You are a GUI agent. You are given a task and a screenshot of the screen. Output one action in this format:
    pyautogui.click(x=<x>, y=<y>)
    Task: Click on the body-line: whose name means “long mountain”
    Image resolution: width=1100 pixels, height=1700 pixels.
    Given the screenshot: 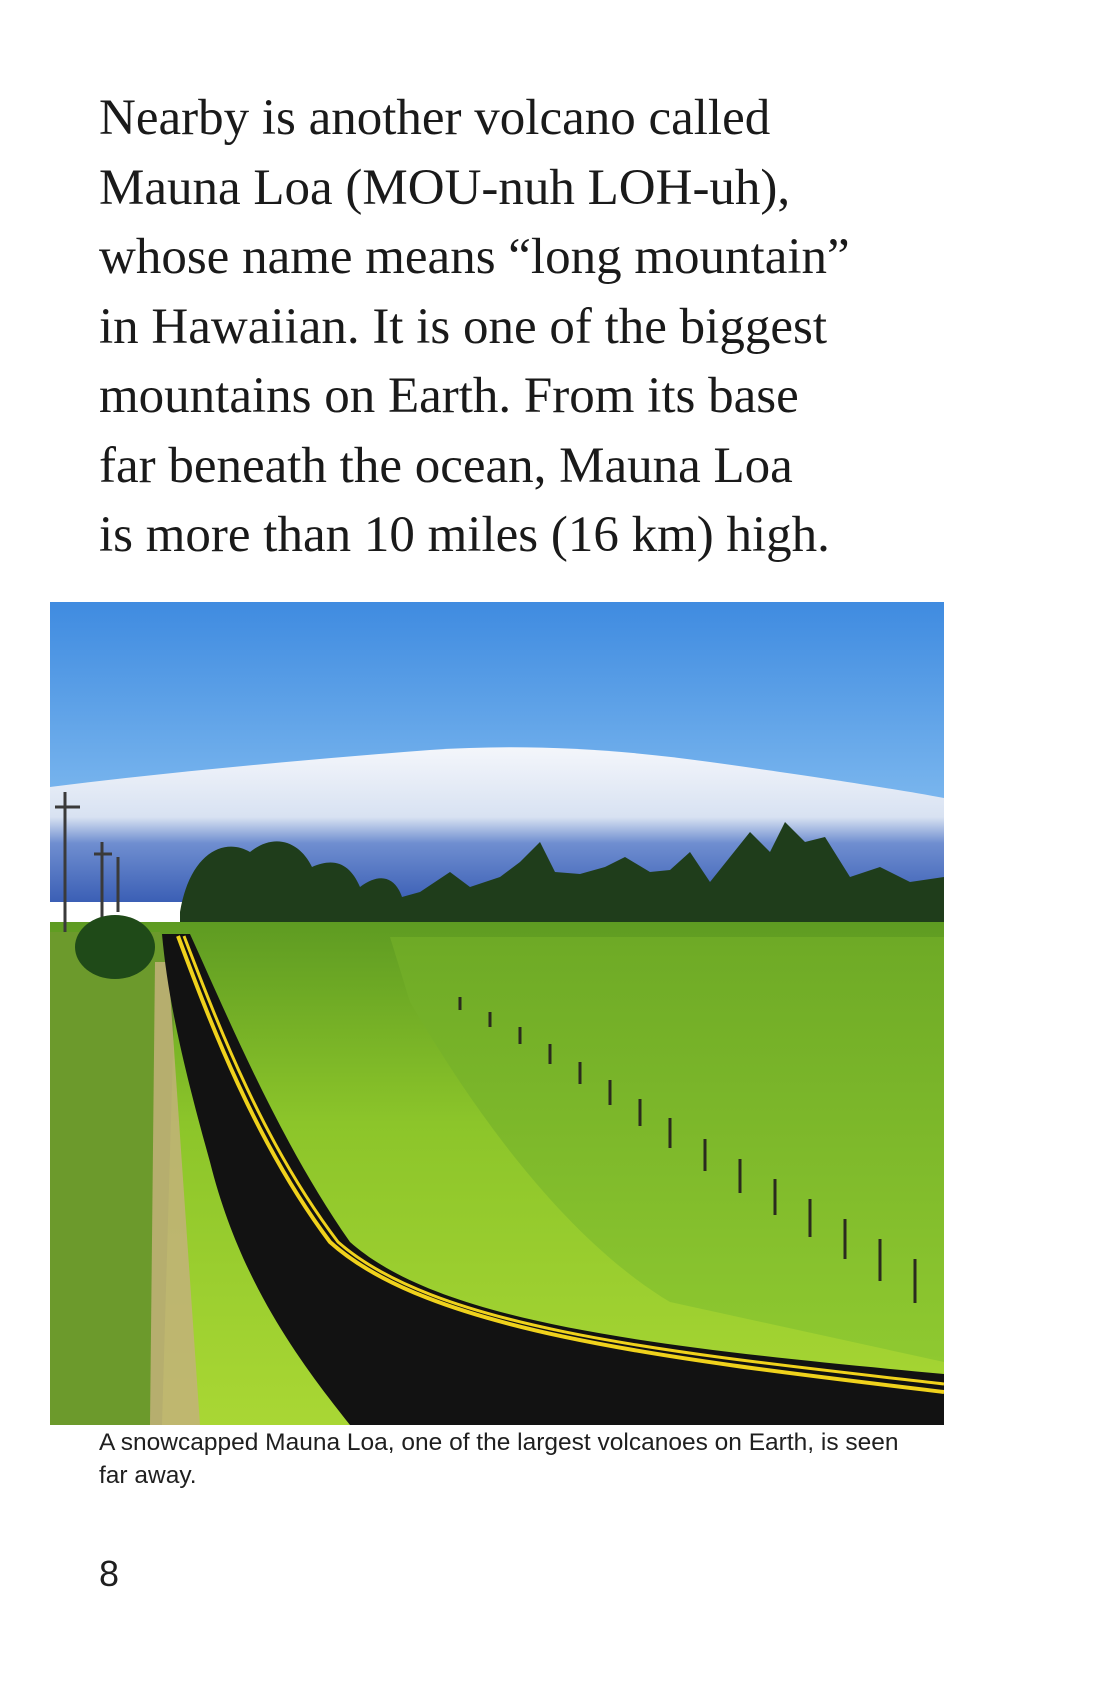 What is the action you would take?
    pyautogui.click(x=474, y=257)
    